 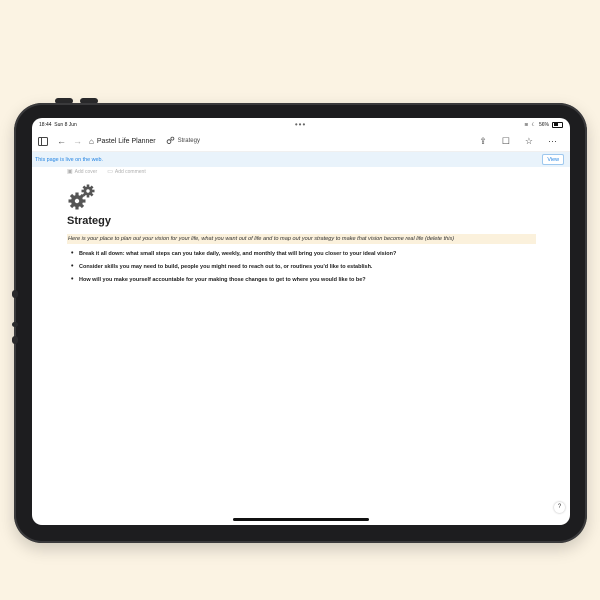 I want to click on multitasking-dots: •••, so click(x=300, y=125).